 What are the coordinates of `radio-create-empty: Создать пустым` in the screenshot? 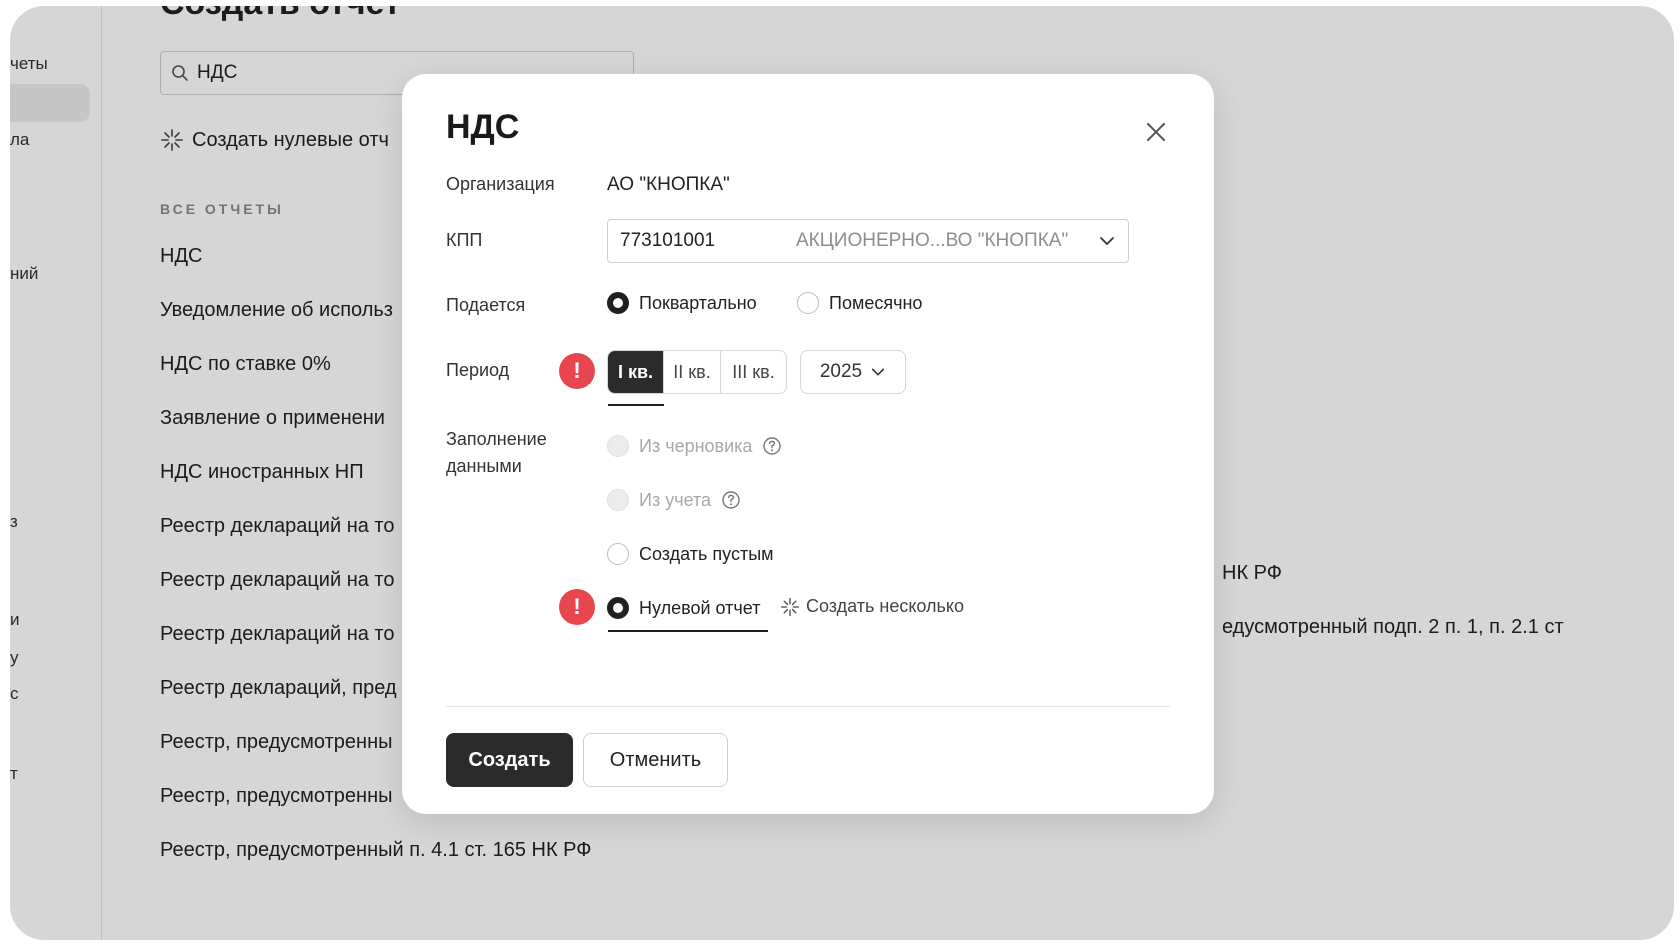 It's located at (690, 554).